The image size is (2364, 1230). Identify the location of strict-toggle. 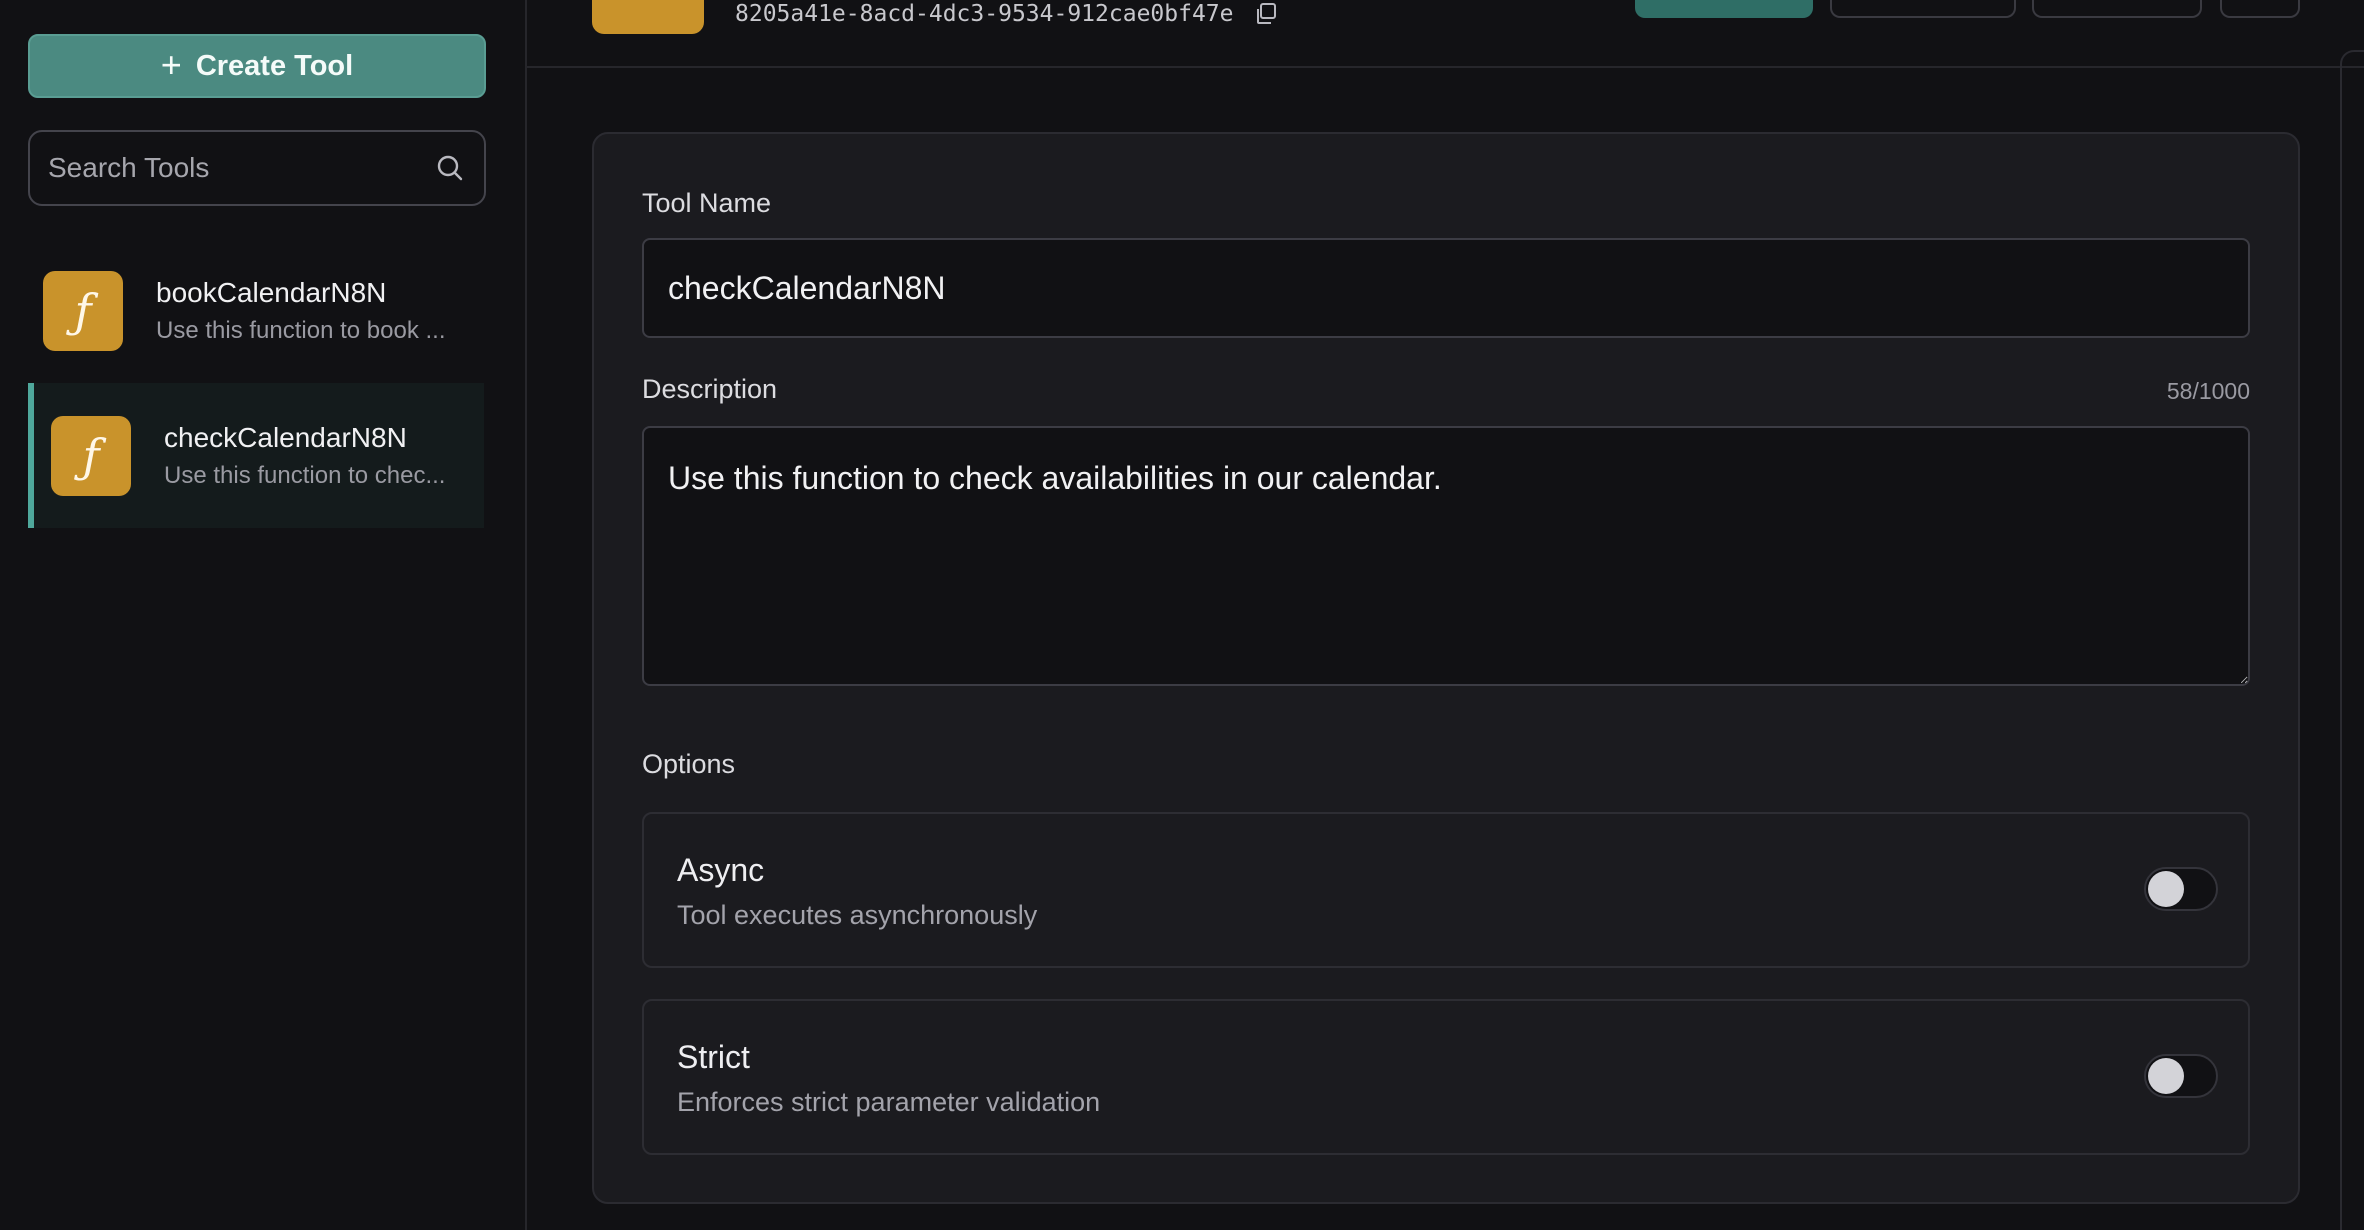
(2181, 1076).